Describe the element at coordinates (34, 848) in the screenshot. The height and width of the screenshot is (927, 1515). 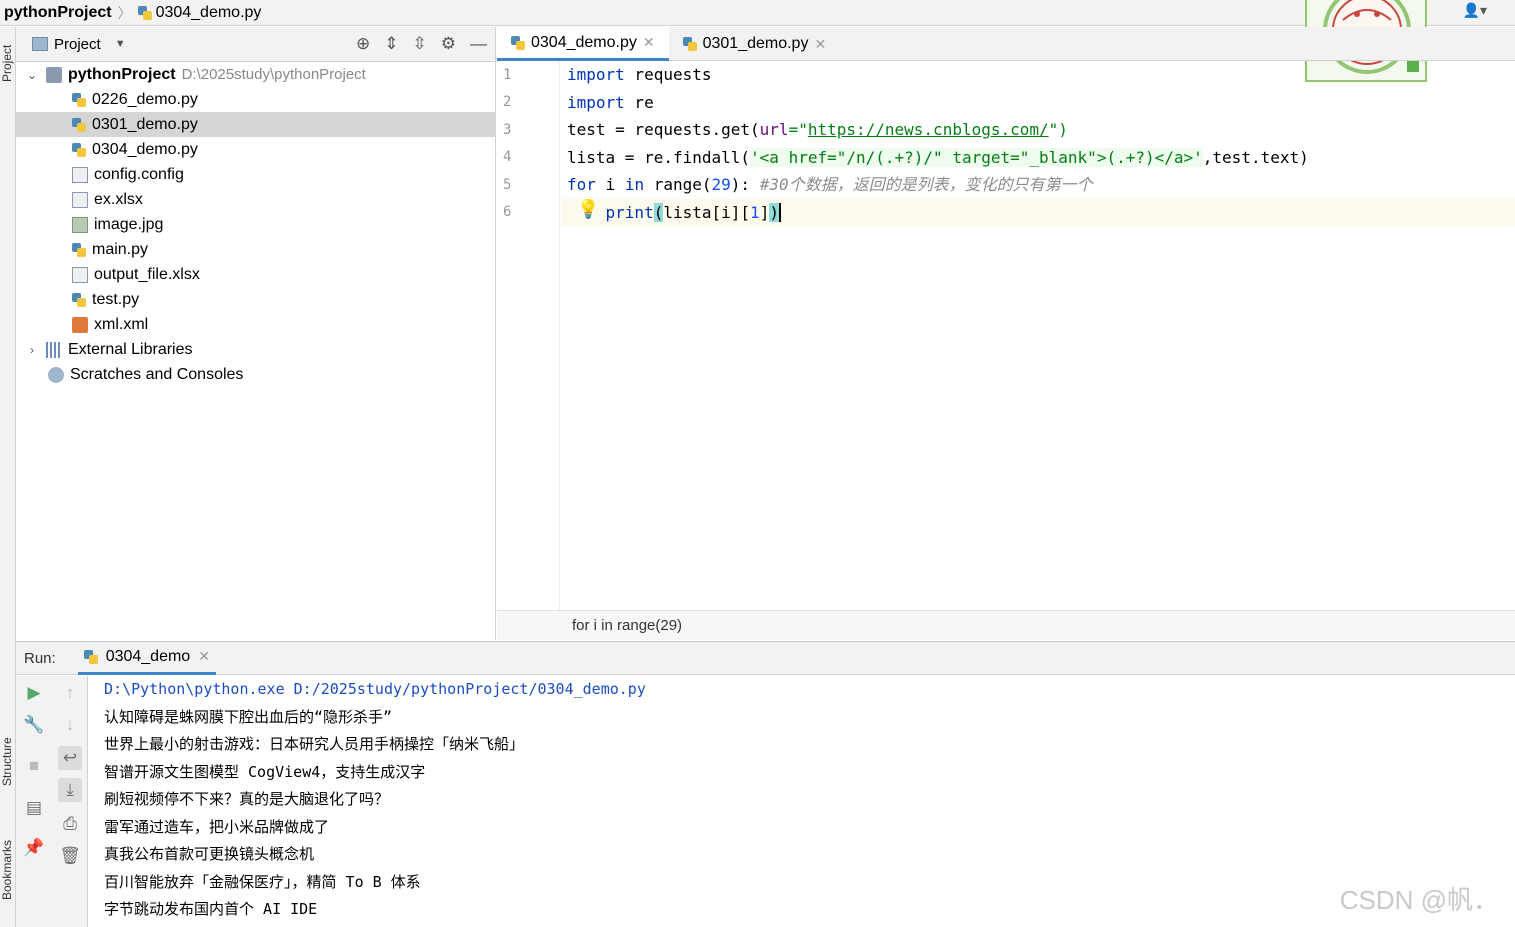
I see `pin-icon: 📌` at that location.